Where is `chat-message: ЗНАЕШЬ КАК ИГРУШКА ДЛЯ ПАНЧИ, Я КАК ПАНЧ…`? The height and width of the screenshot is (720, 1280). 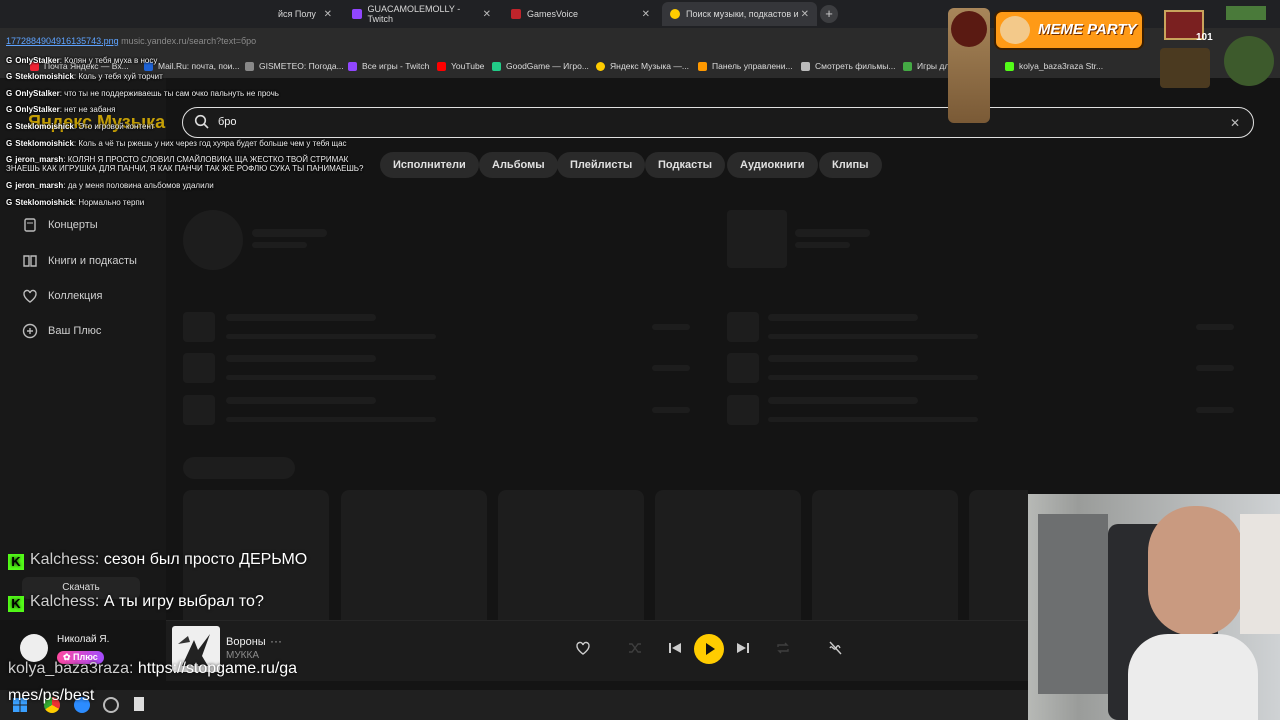
chat-message: ЗНАЕШЬ КАК ИГРУШКА ДЛЯ ПАНЧИ, Я КАК ПАНЧ… is located at coordinates (185, 168).